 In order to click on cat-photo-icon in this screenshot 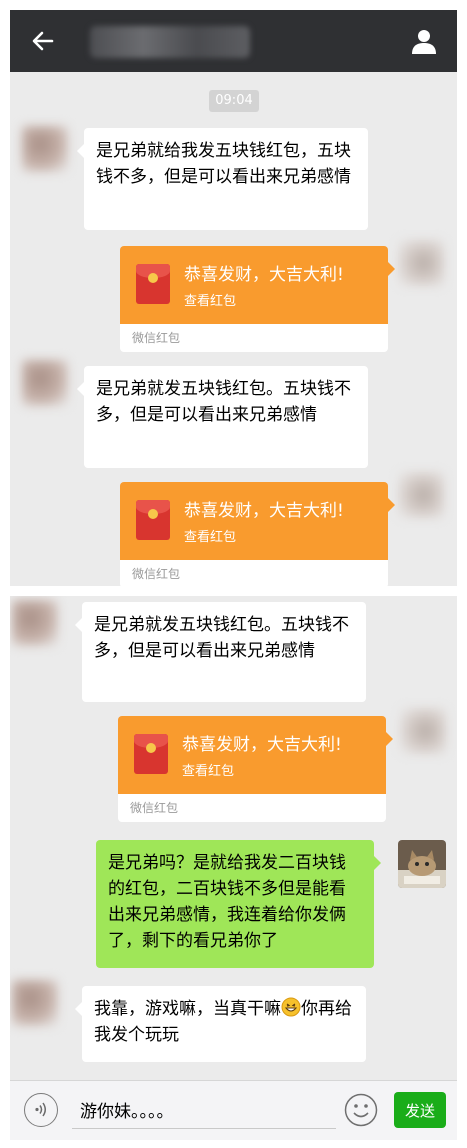, I will do `click(422, 864)`.